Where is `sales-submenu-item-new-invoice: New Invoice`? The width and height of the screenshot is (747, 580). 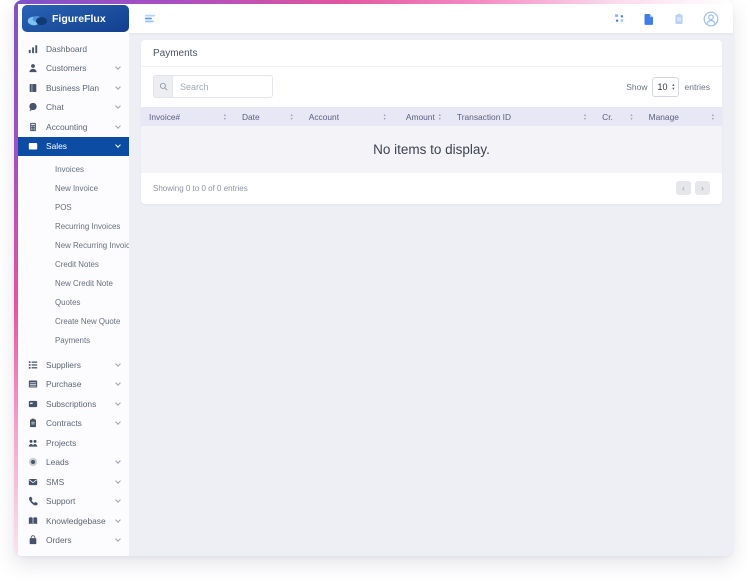 sales-submenu-item-new-invoice: New Invoice is located at coordinates (73, 188).